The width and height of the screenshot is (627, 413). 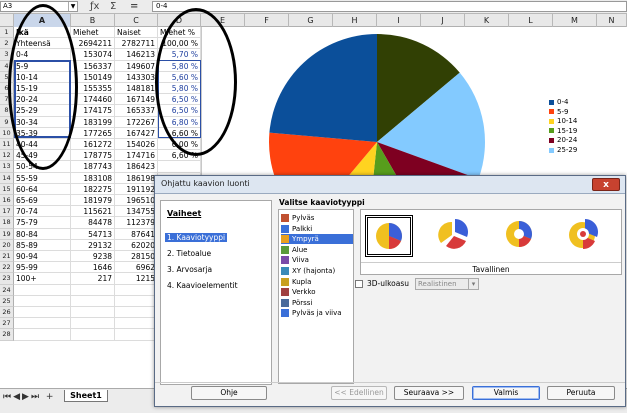 What do you see at coordinates (7, 313) in the screenshot?
I see `row-number: 26` at bounding box center [7, 313].